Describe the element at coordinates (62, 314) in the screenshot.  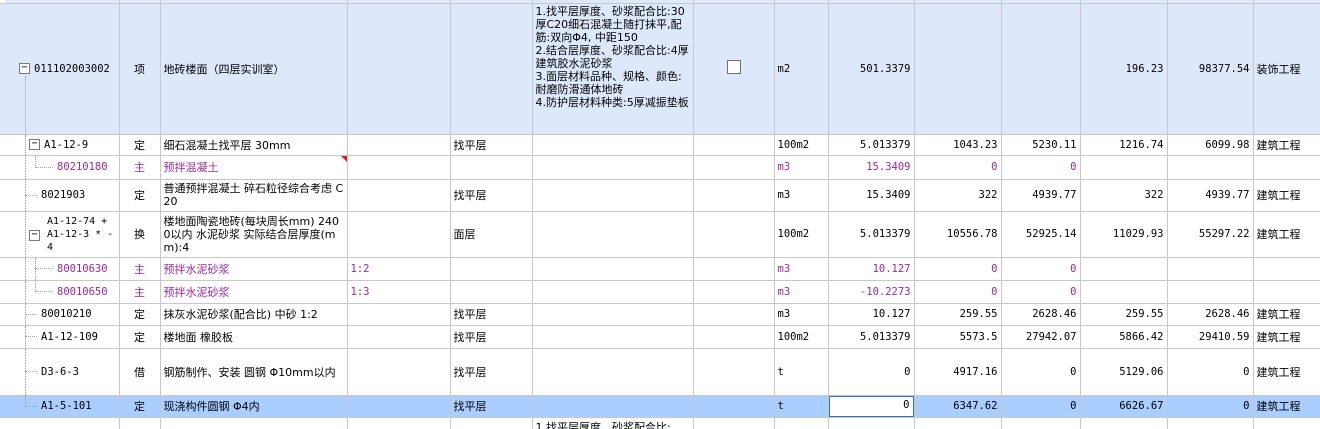
I see `code-cell: 80010210` at that location.